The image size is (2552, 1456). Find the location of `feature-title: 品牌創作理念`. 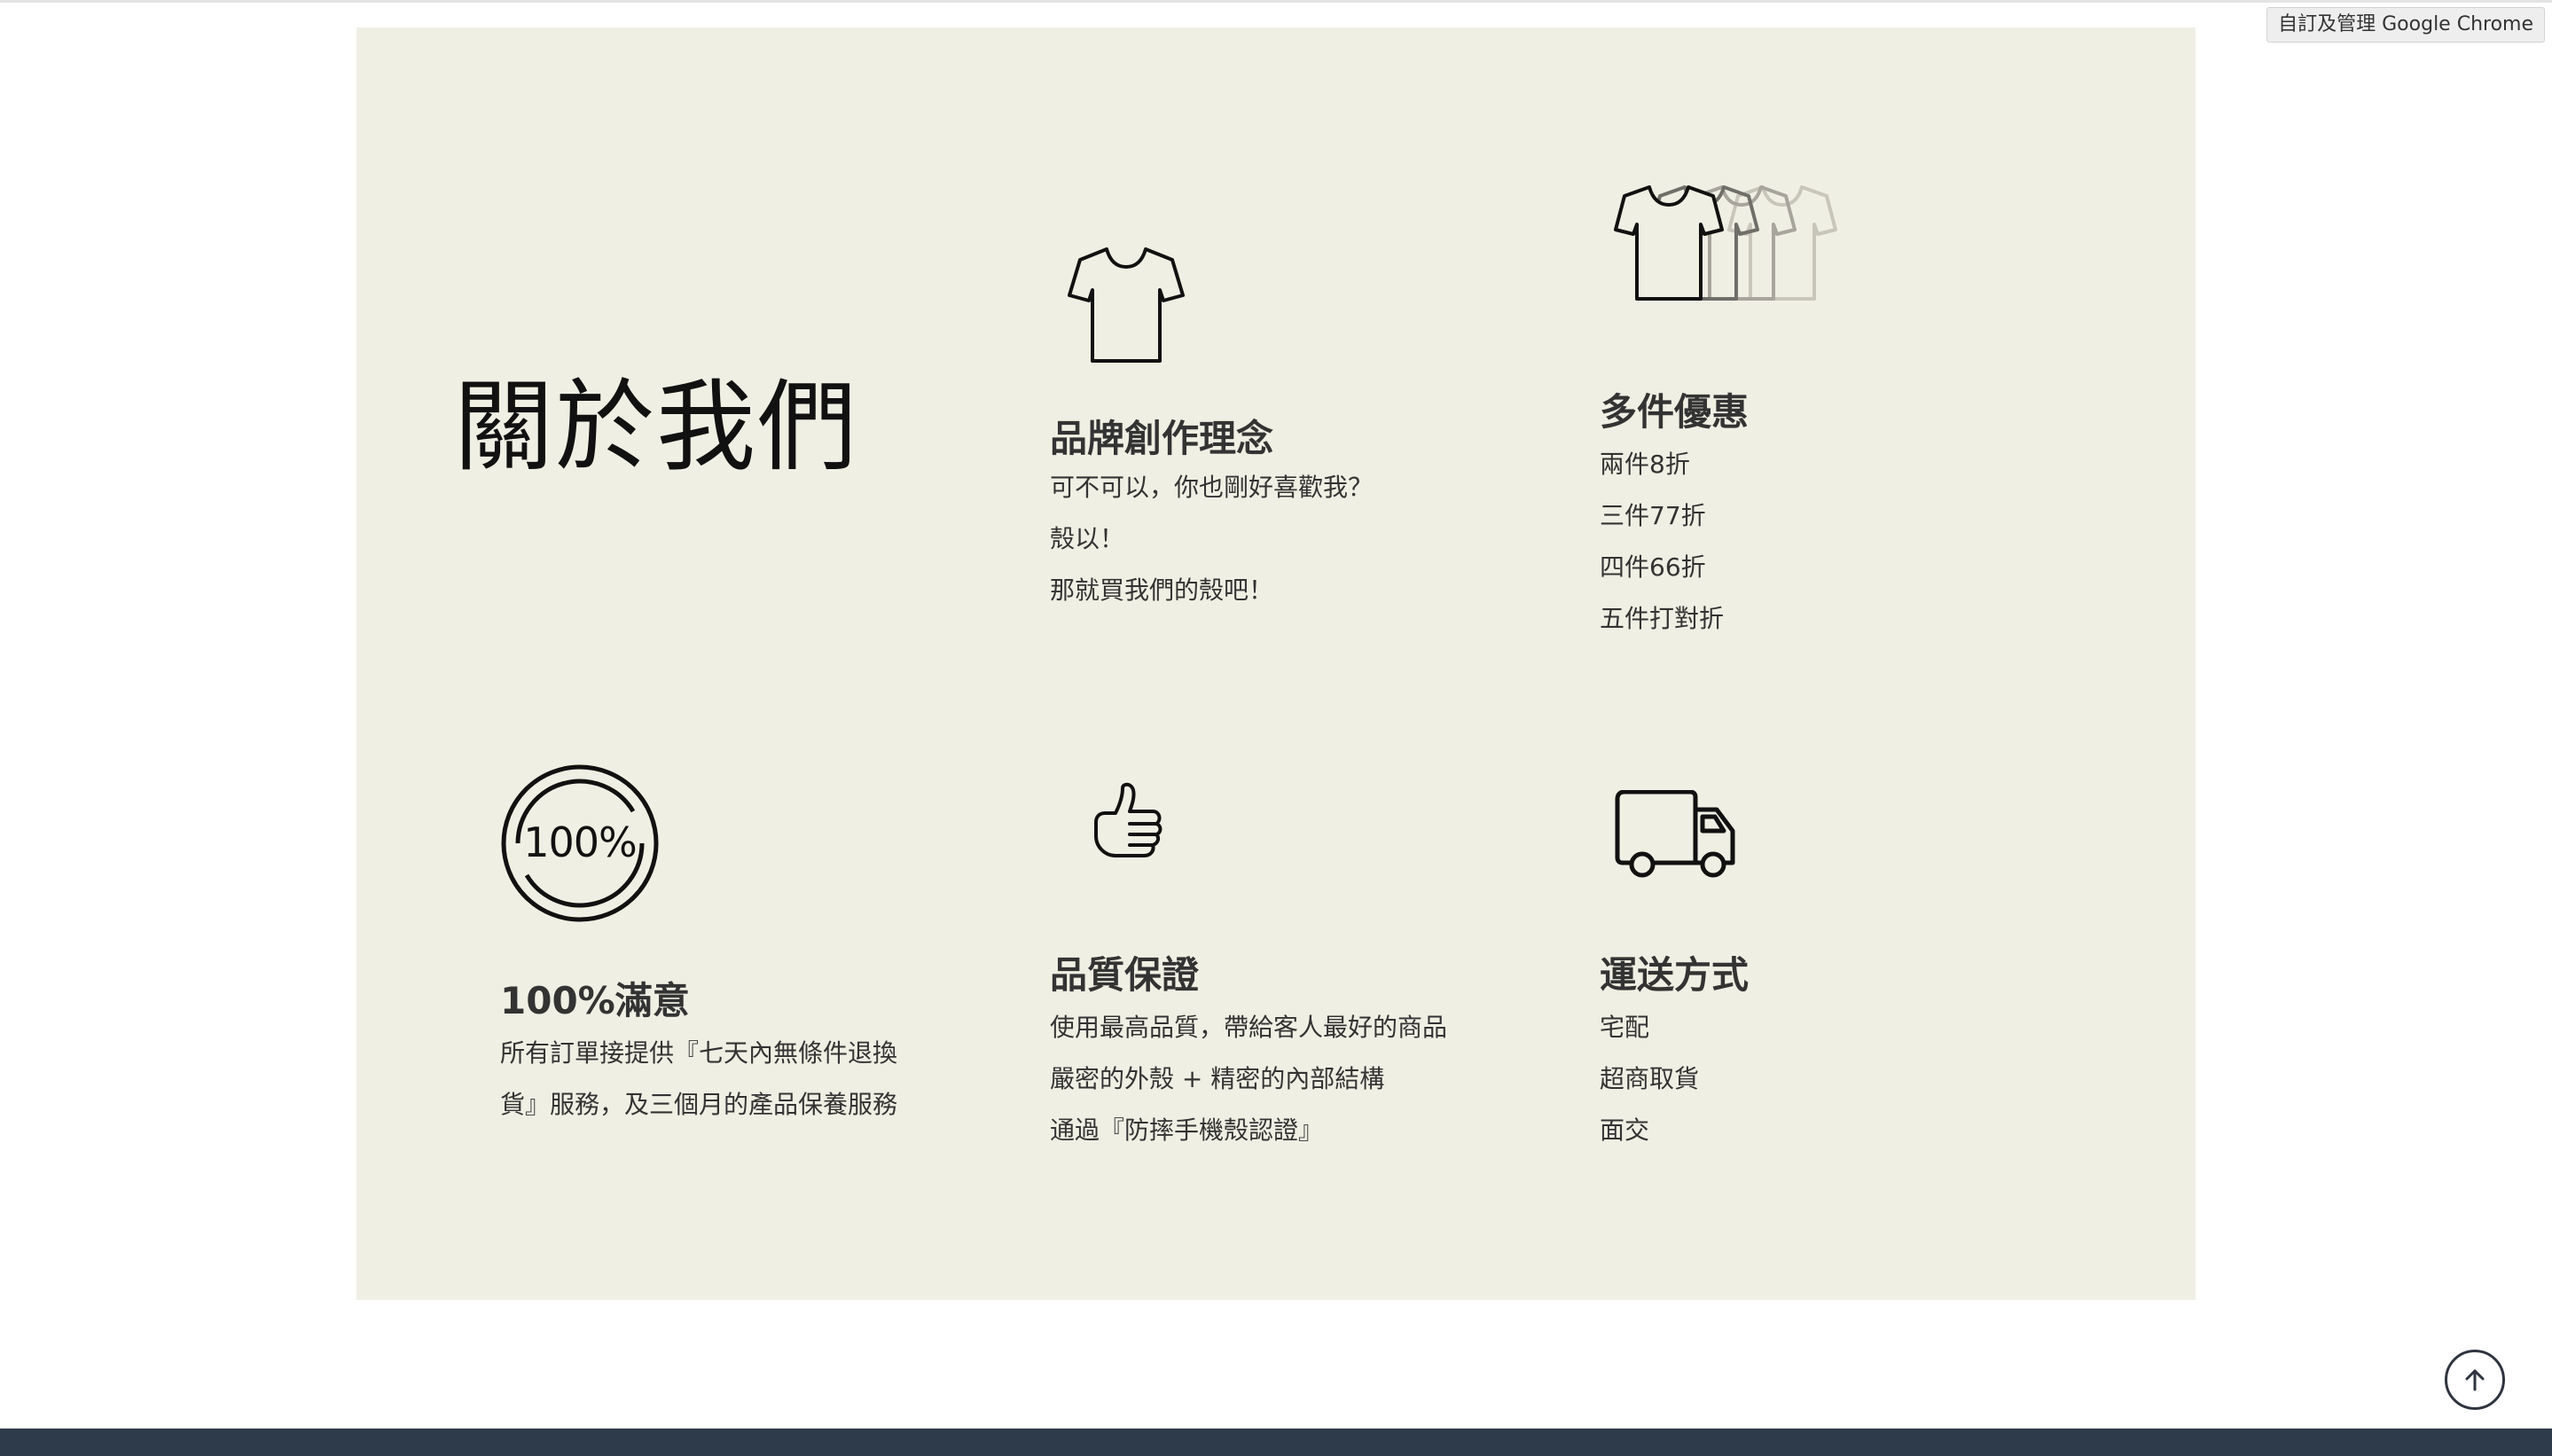

feature-title: 品牌創作理念 is located at coordinates (1162, 438).